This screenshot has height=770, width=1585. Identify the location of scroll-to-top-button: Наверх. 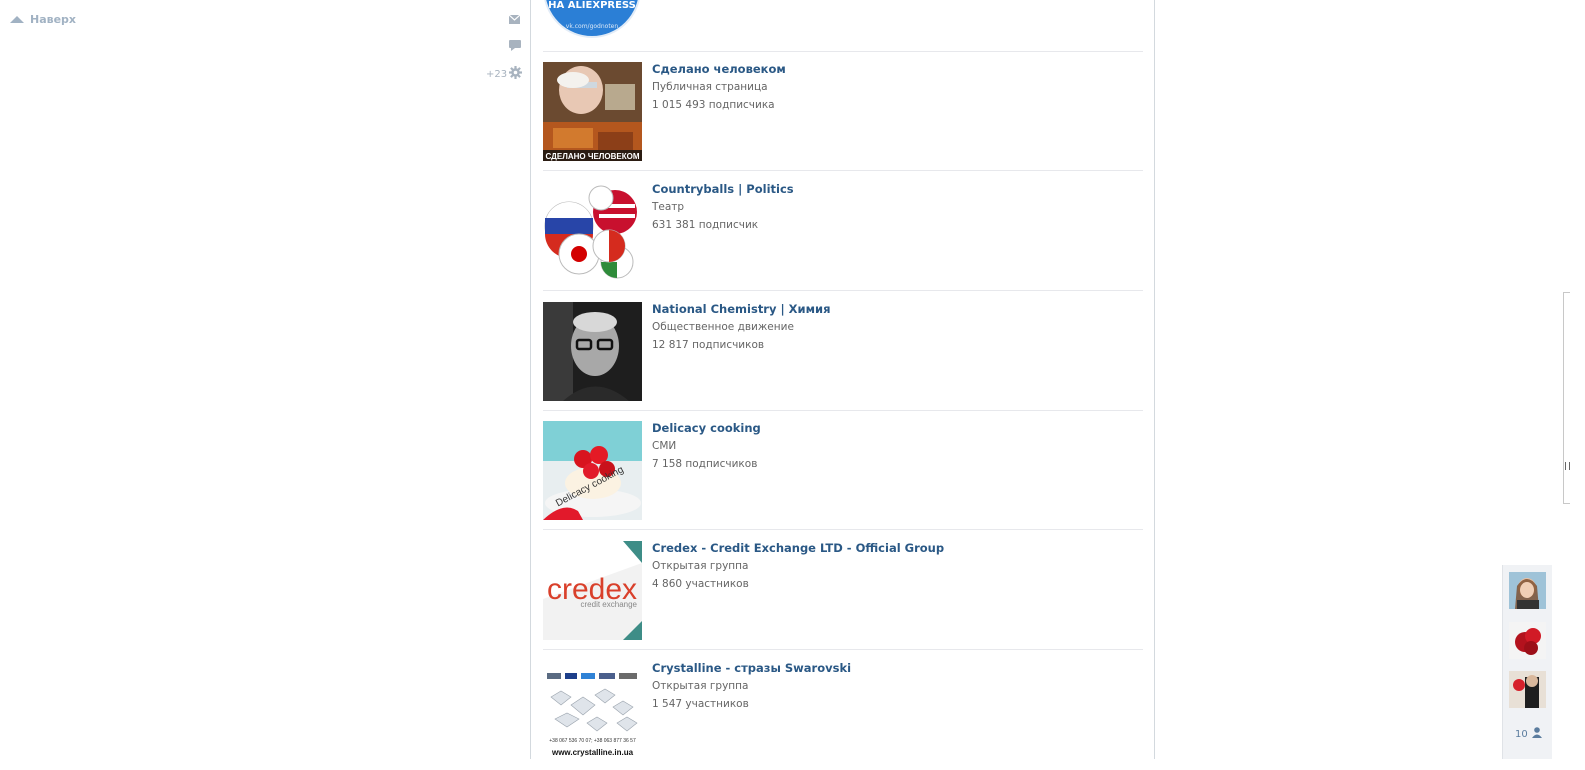
(43, 19).